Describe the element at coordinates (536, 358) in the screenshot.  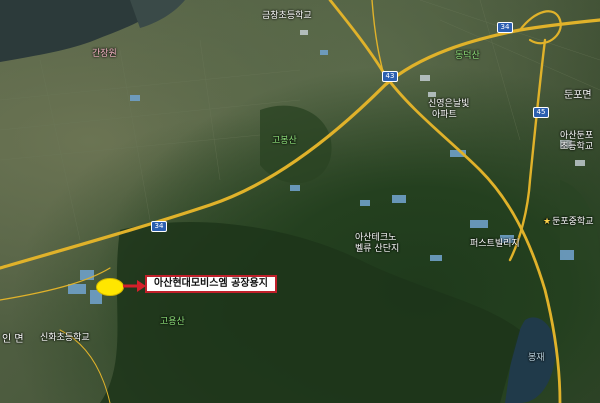
I see `label-bongjae: 봉재` at that location.